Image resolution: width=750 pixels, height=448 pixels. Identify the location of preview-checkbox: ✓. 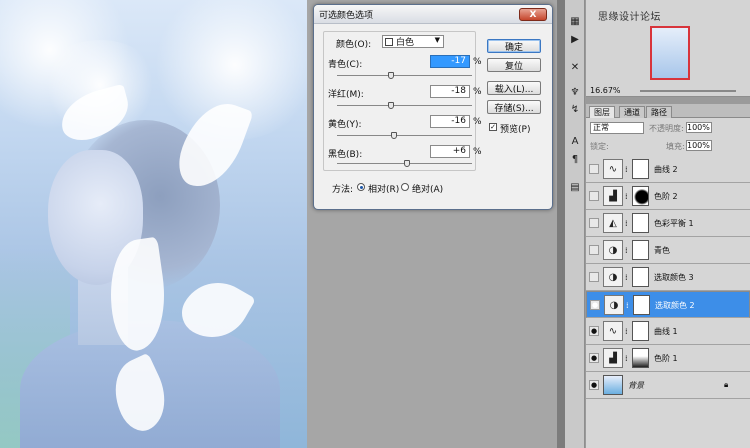
(493, 127).